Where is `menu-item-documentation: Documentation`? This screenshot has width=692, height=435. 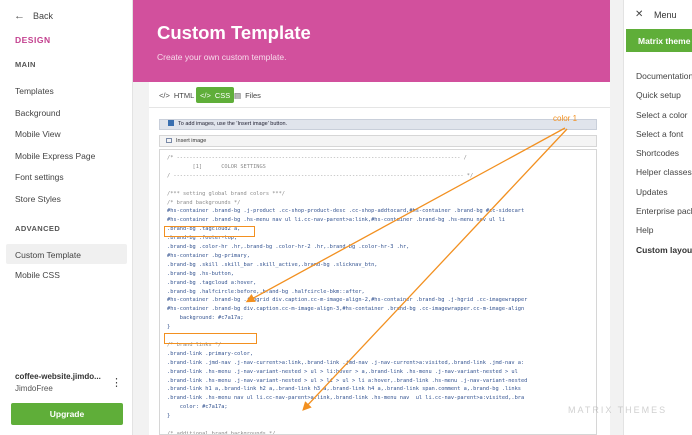 menu-item-documentation: Documentation is located at coordinates (664, 76).